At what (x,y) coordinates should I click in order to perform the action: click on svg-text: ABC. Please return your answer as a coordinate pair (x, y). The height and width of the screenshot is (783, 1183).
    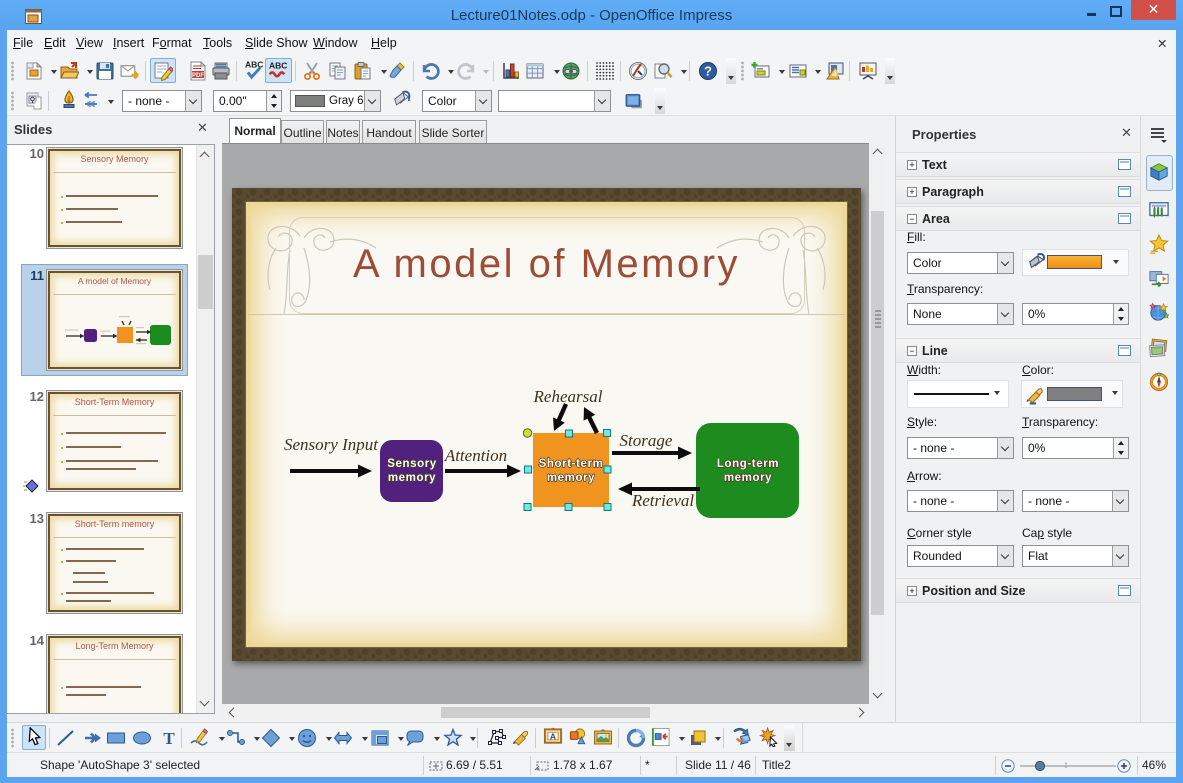
    Looking at the image, I should click on (278, 66).